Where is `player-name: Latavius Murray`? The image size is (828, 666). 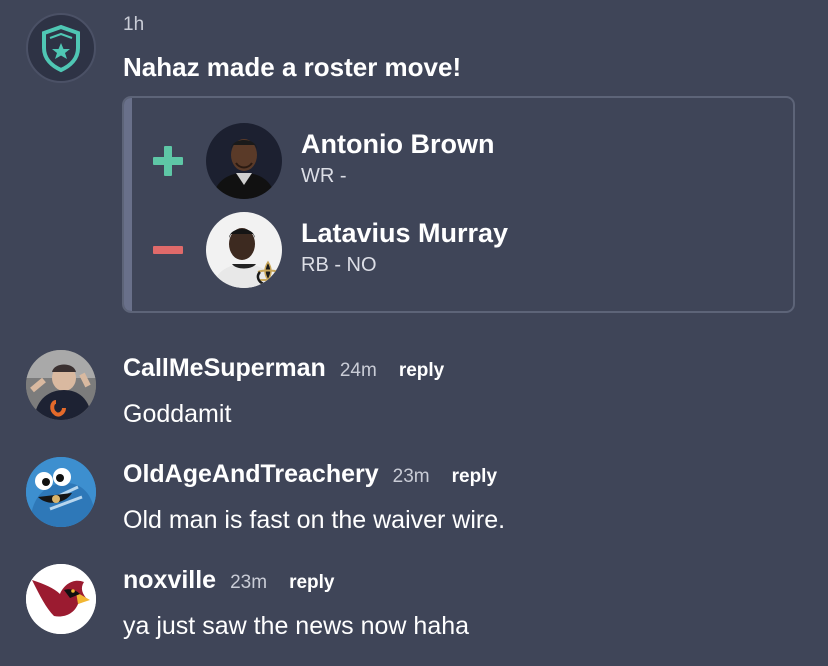 player-name: Latavius Murray is located at coordinates (404, 233).